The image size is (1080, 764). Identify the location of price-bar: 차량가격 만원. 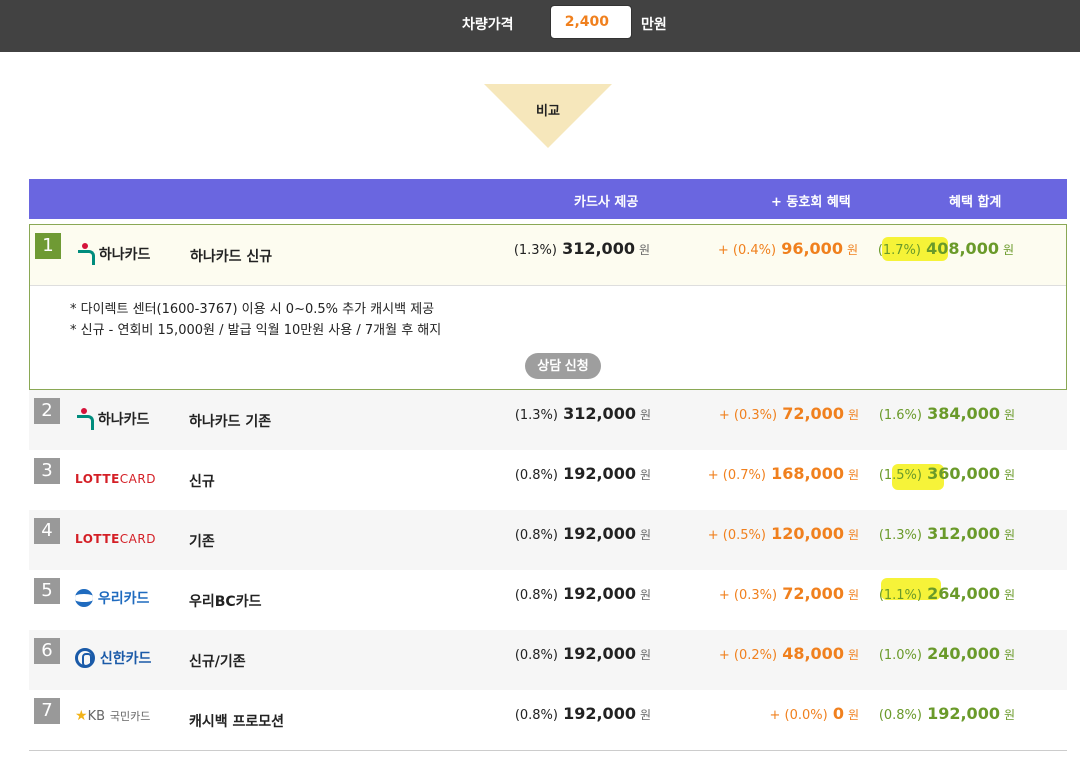
(540, 26).